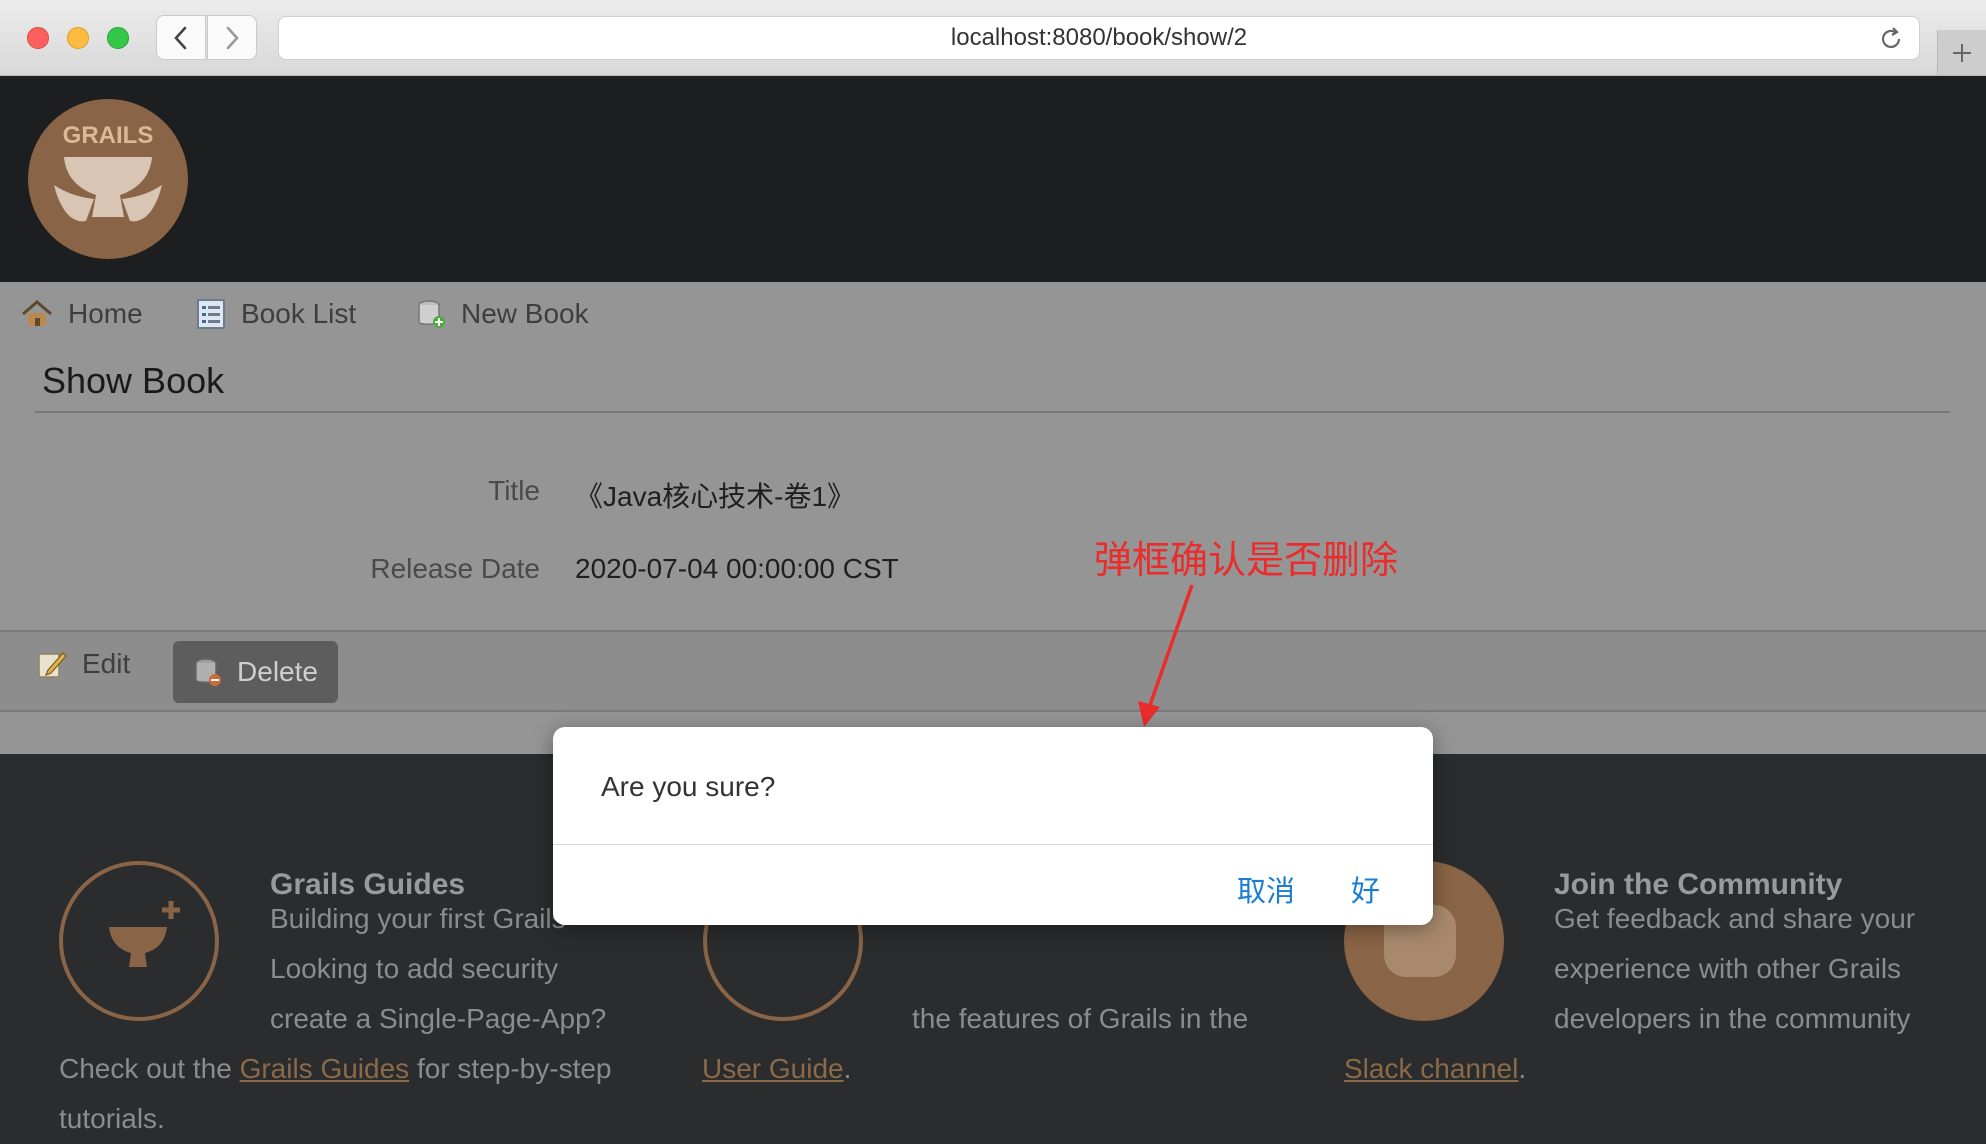  Describe the element at coordinates (1431, 1068) in the screenshot. I see `slack-channel-link: Slack channel` at that location.